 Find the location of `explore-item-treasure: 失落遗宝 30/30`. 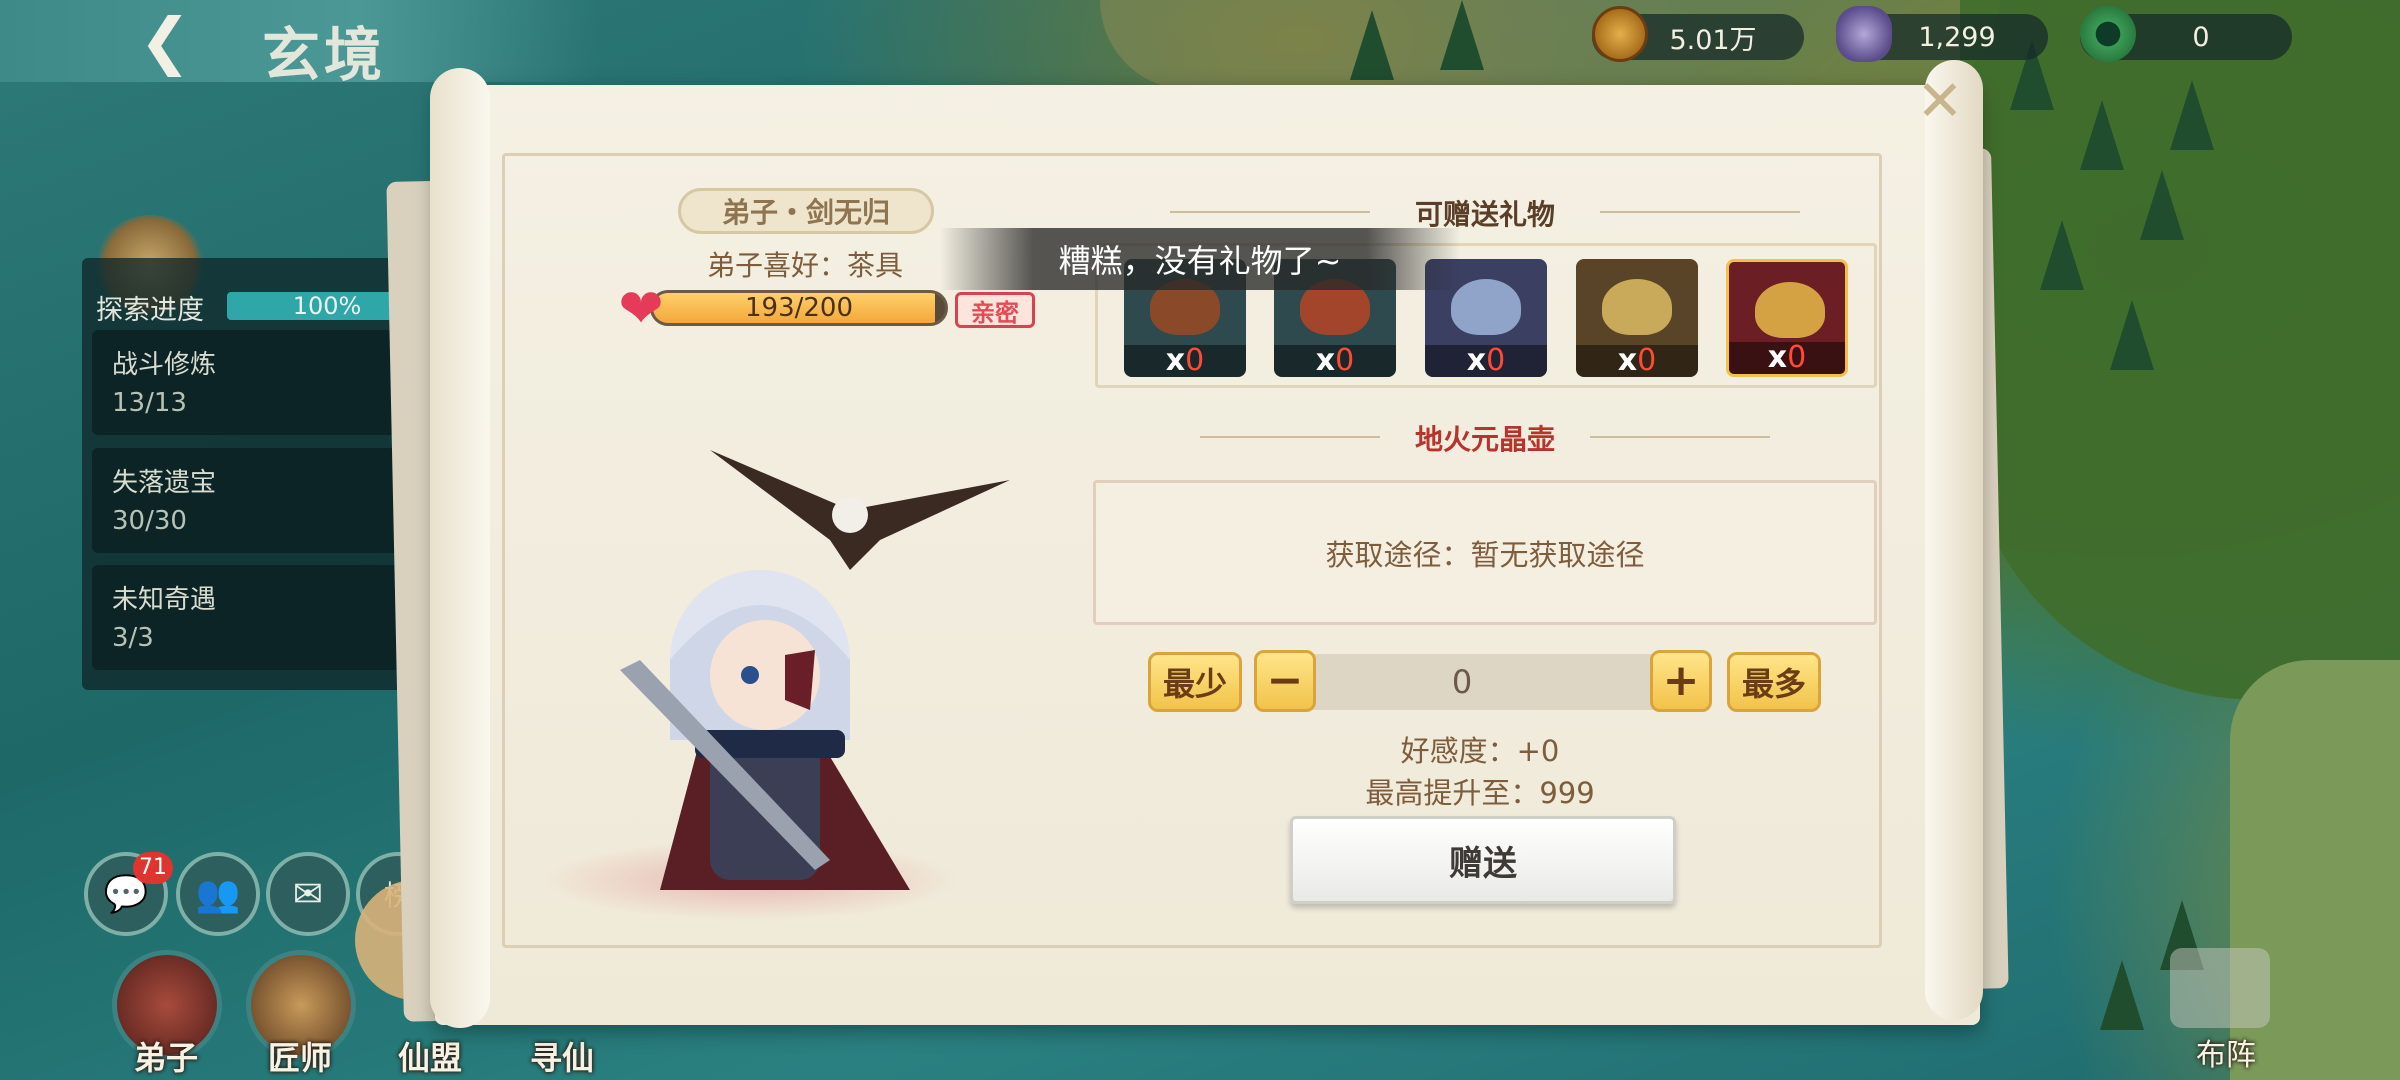

explore-item-treasure: 失落遗宝 30/30 is located at coordinates (257, 500).